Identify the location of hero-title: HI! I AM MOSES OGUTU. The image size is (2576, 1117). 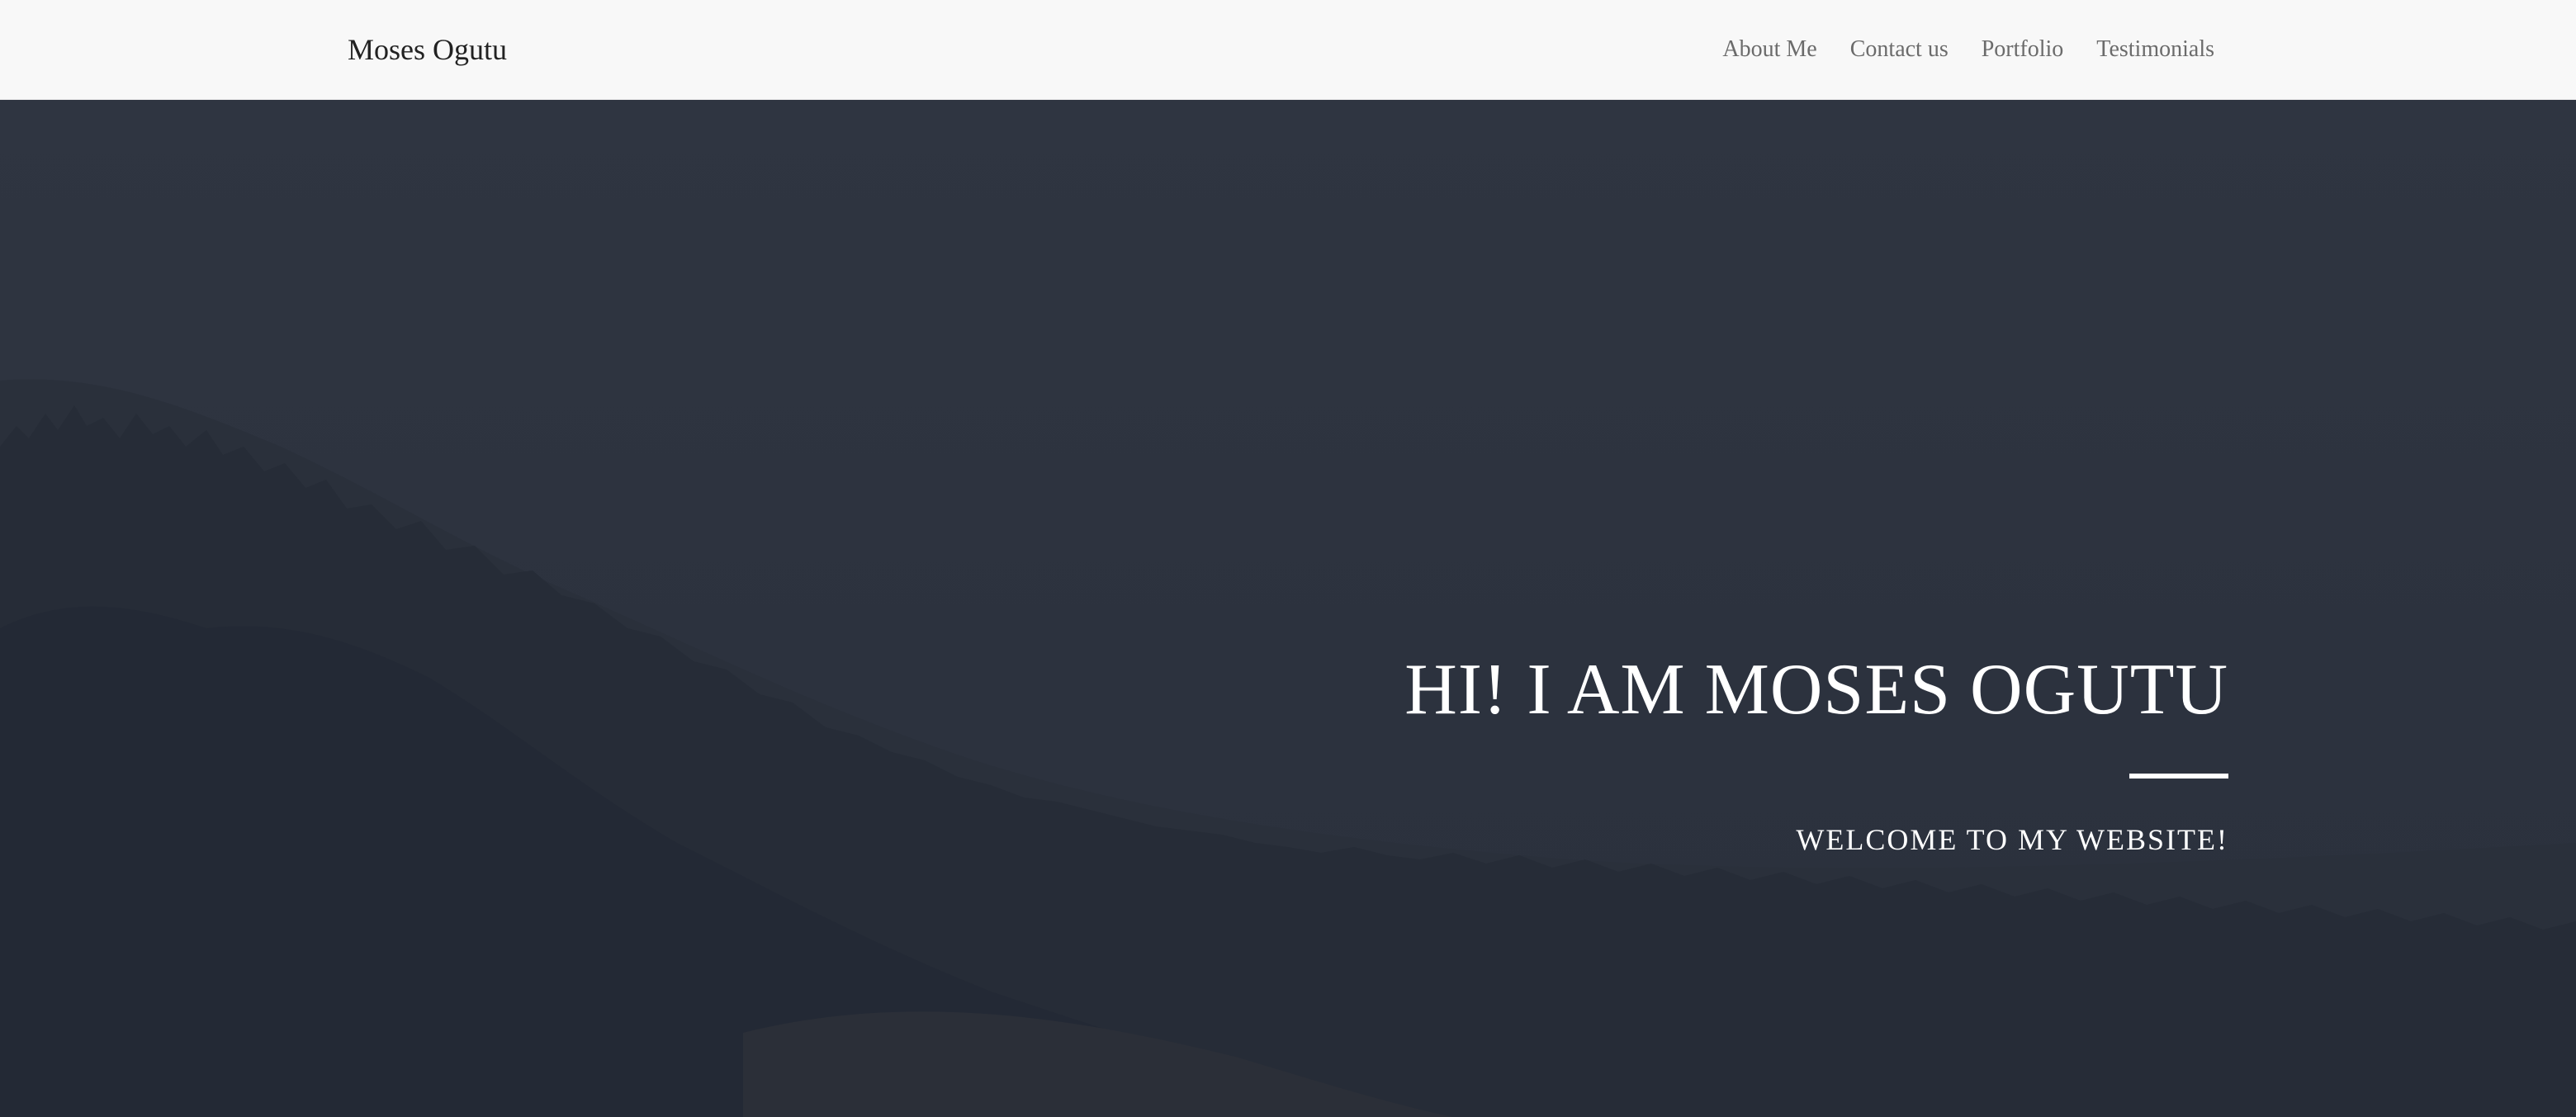
(1816, 690).